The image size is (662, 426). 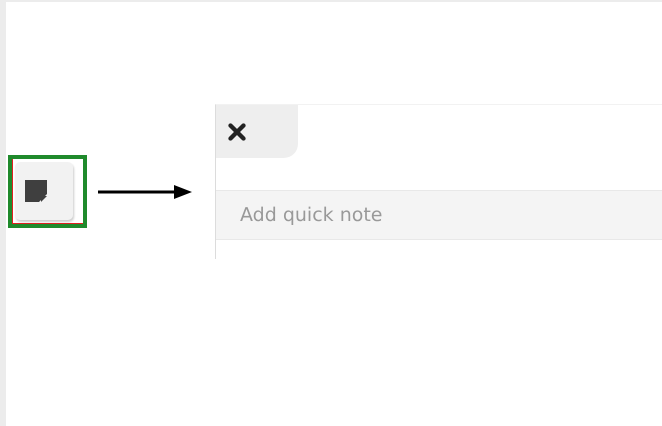 What do you see at coordinates (439, 215) in the screenshot?
I see `quick-note-field: Add quick note` at bounding box center [439, 215].